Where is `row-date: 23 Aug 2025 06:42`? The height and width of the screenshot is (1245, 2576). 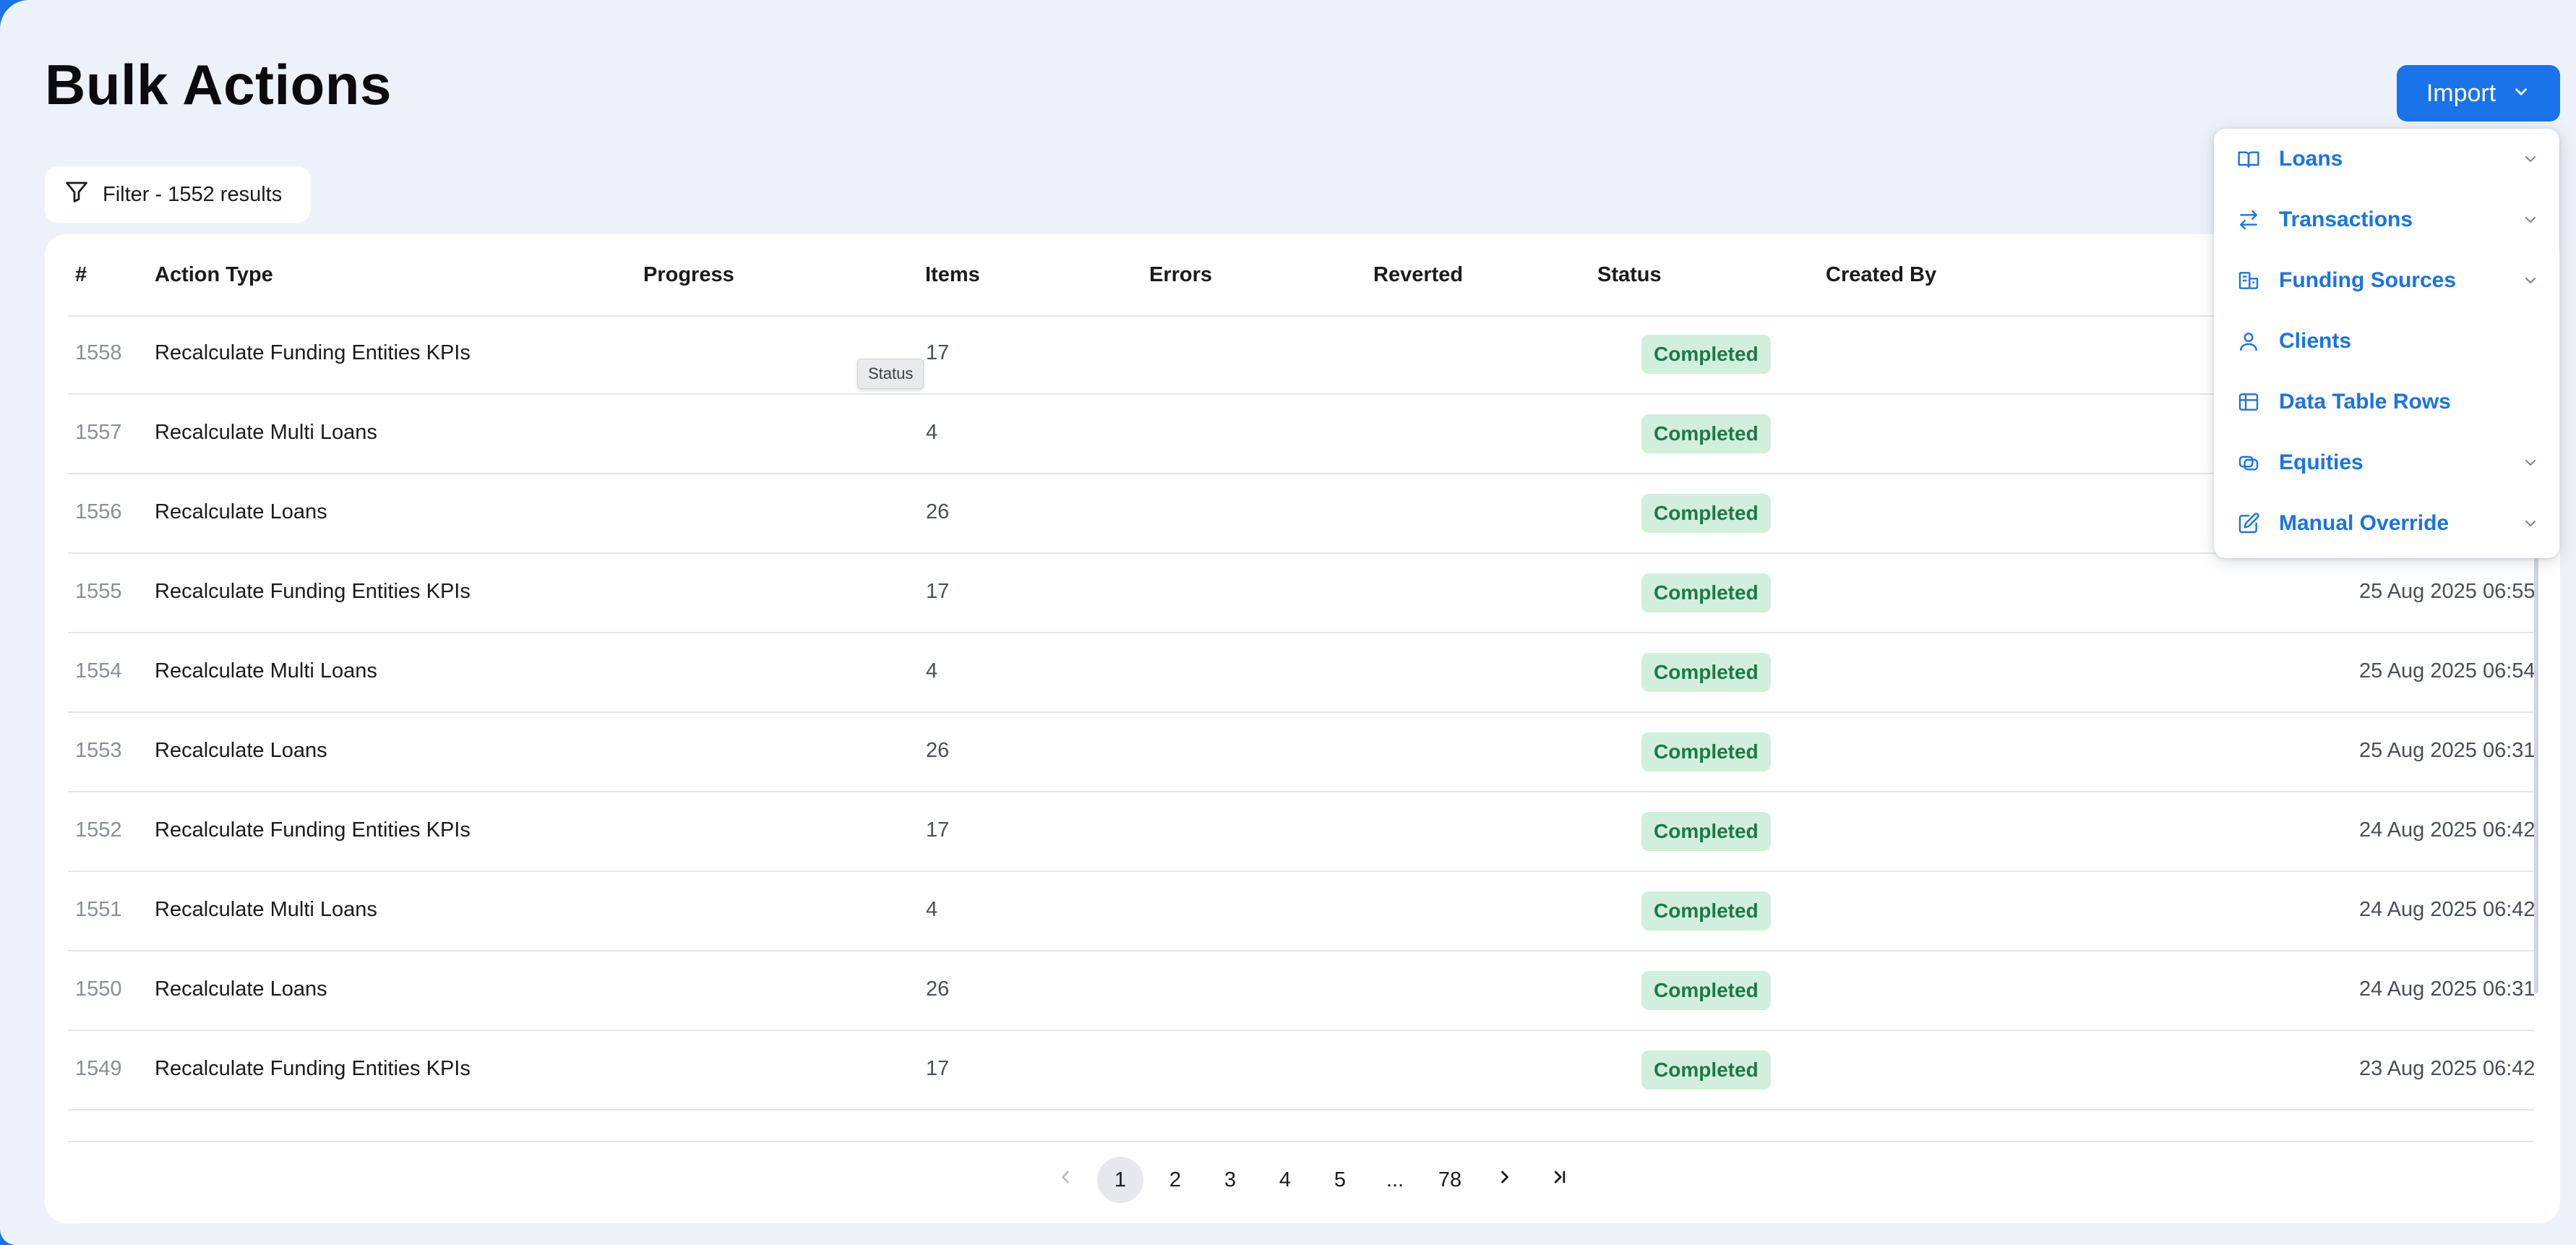
row-date: 23 Aug 2025 06:42 is located at coordinates (2448, 1068).